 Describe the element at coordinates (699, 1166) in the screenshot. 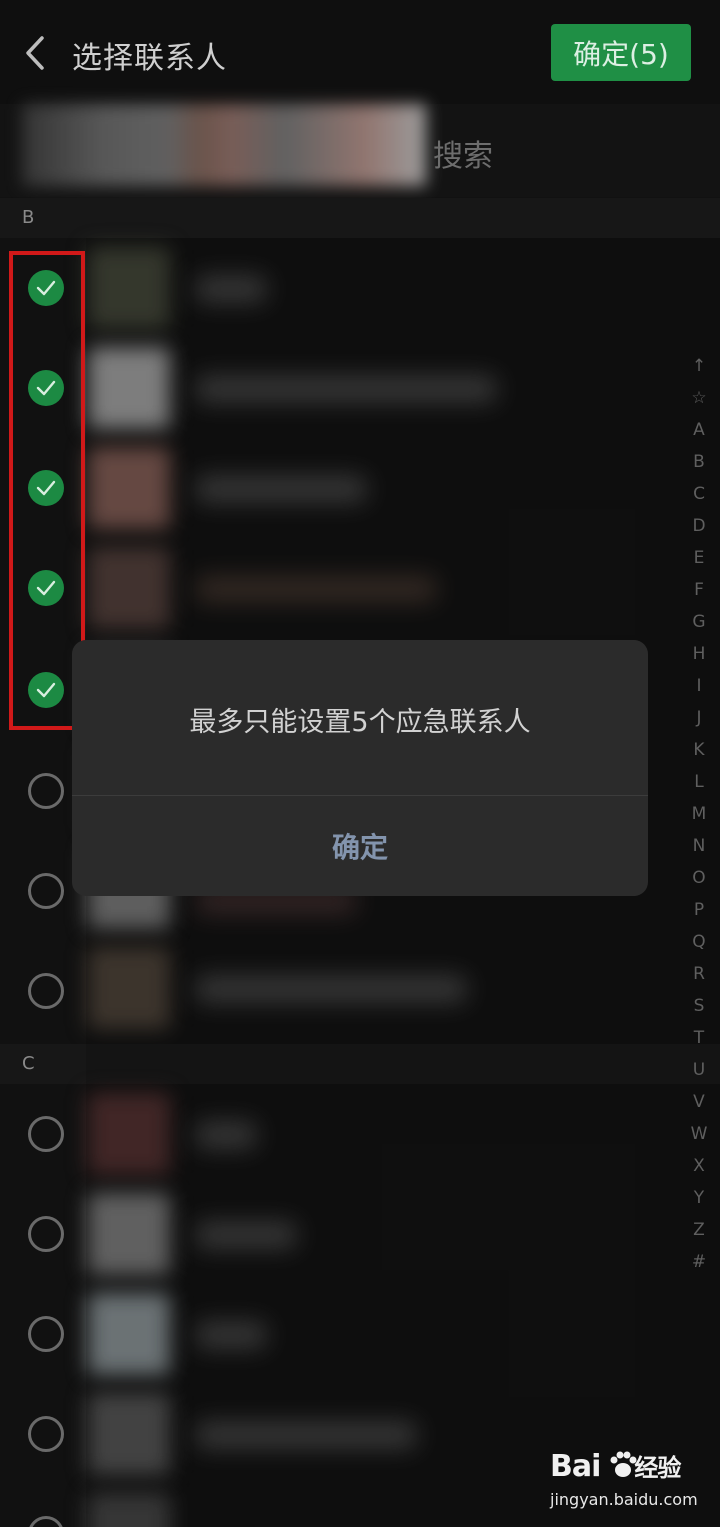

I see `index-letter: X` at that location.